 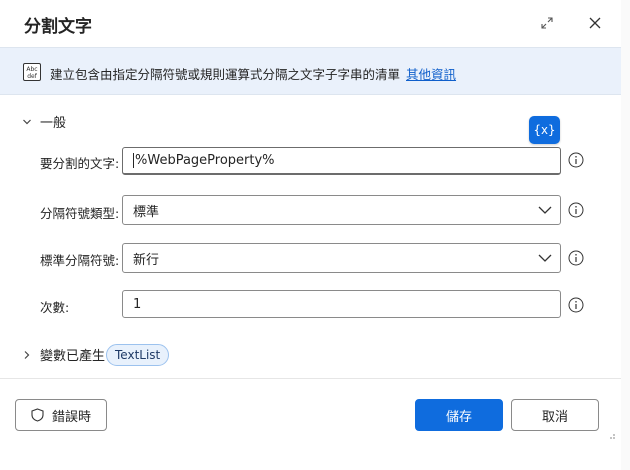 I want to click on insert-variable-button: {x}, so click(x=544, y=130).